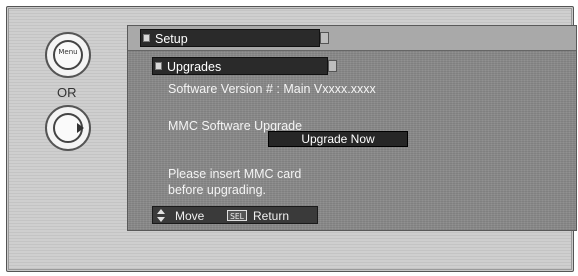  I want to click on upgrade-now-button: Upgrade Now, so click(338, 139).